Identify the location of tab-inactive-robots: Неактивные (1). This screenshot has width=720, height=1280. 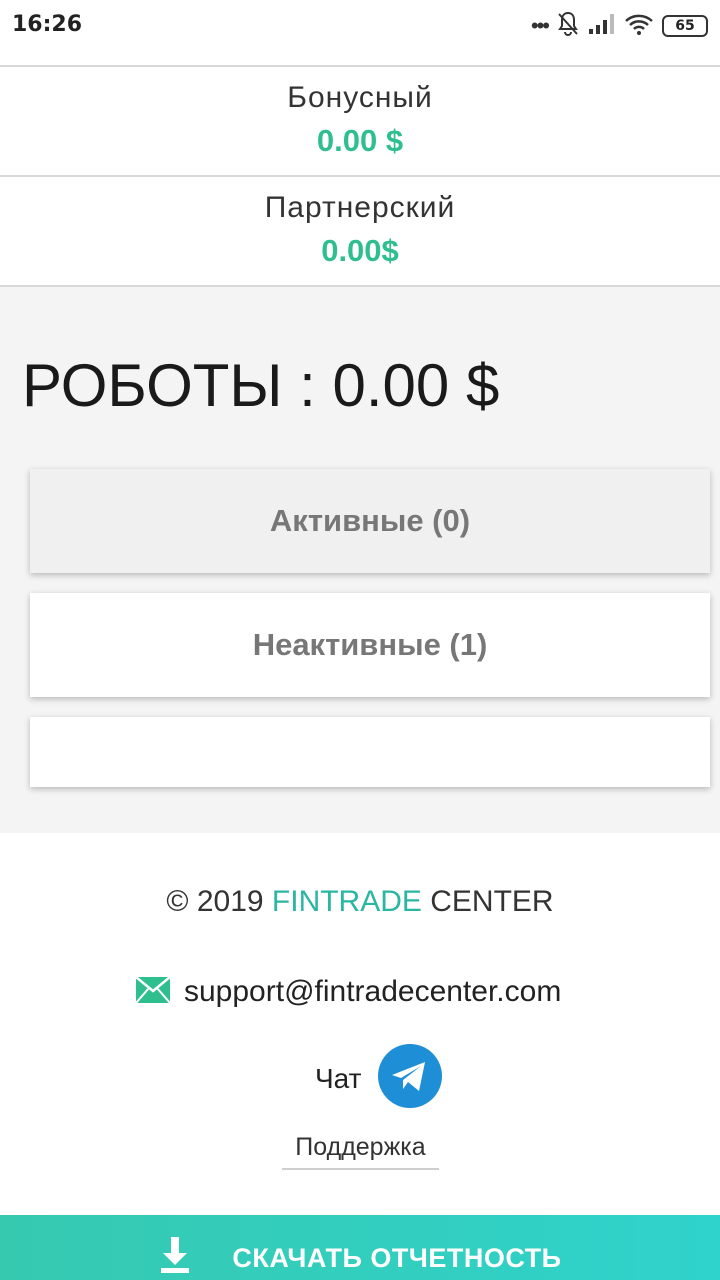
(370, 645).